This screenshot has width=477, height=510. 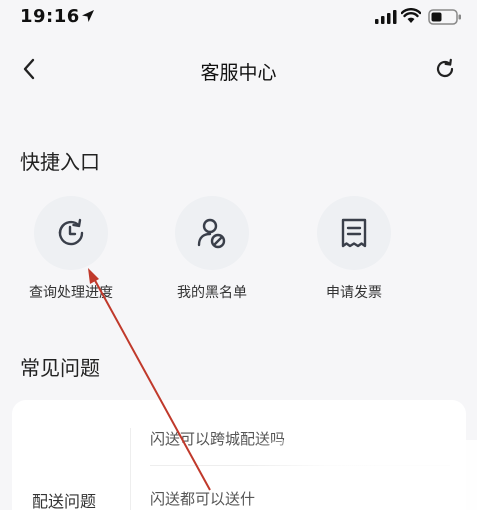 I want to click on watermark-overlay, so click(x=363, y=475).